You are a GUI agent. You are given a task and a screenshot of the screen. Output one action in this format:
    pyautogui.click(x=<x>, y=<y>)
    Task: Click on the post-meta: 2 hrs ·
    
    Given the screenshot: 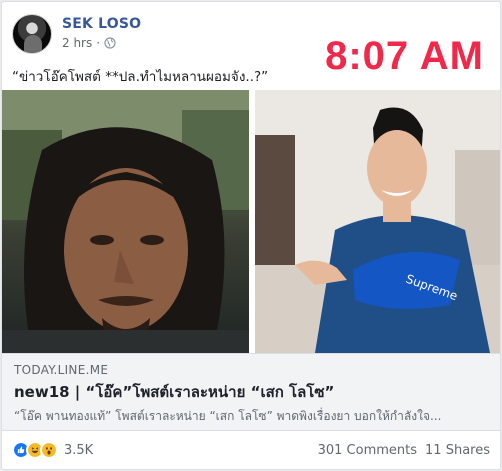 What is the action you would take?
    pyautogui.click(x=89, y=43)
    